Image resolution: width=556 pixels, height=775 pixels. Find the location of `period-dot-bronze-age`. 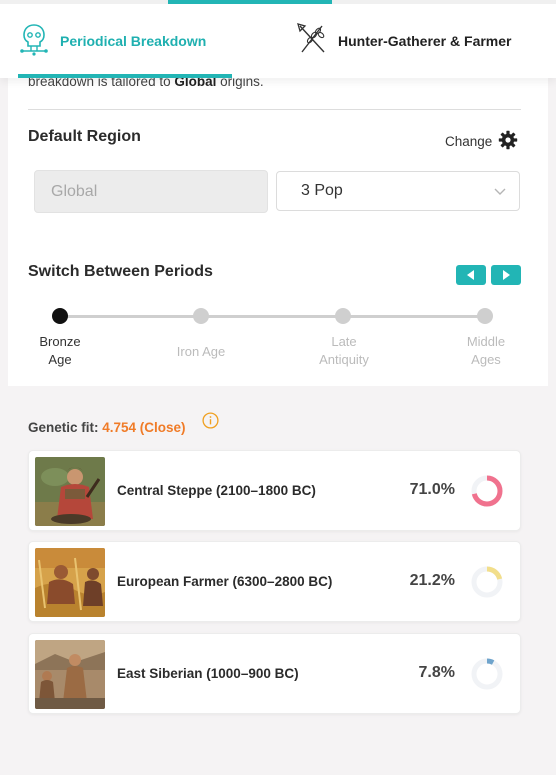

period-dot-bronze-age is located at coordinates (60, 316).